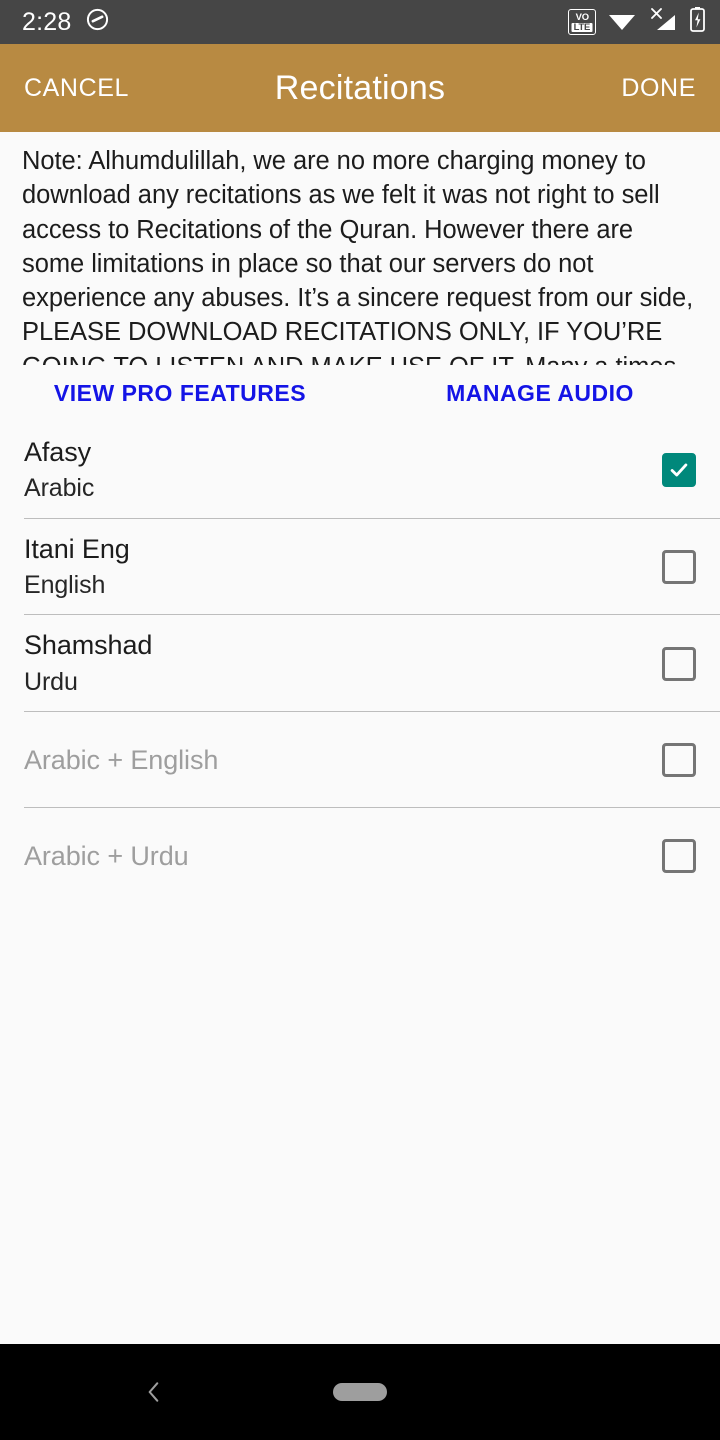 The height and width of the screenshot is (1440, 720). I want to click on volte-icon: VO LTE, so click(582, 22).